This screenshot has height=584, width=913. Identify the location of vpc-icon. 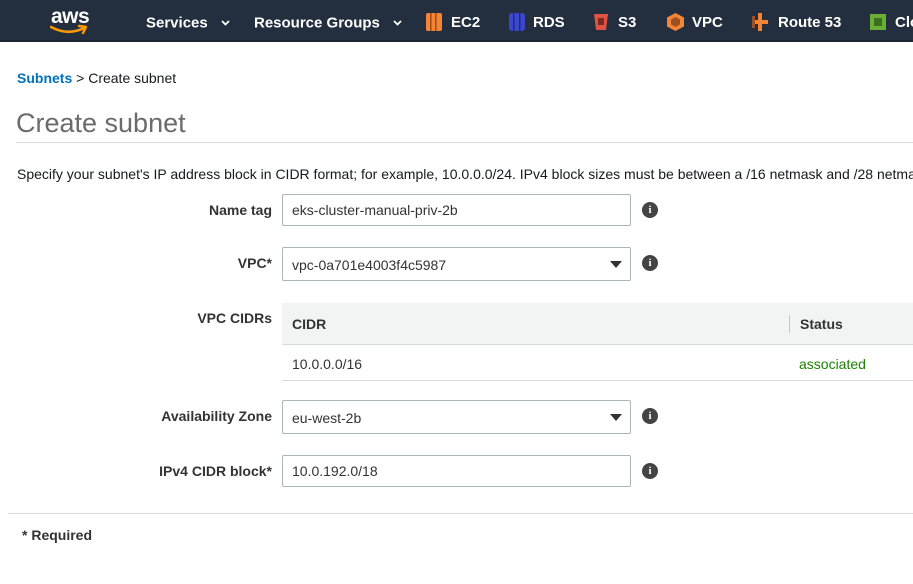
(675, 22).